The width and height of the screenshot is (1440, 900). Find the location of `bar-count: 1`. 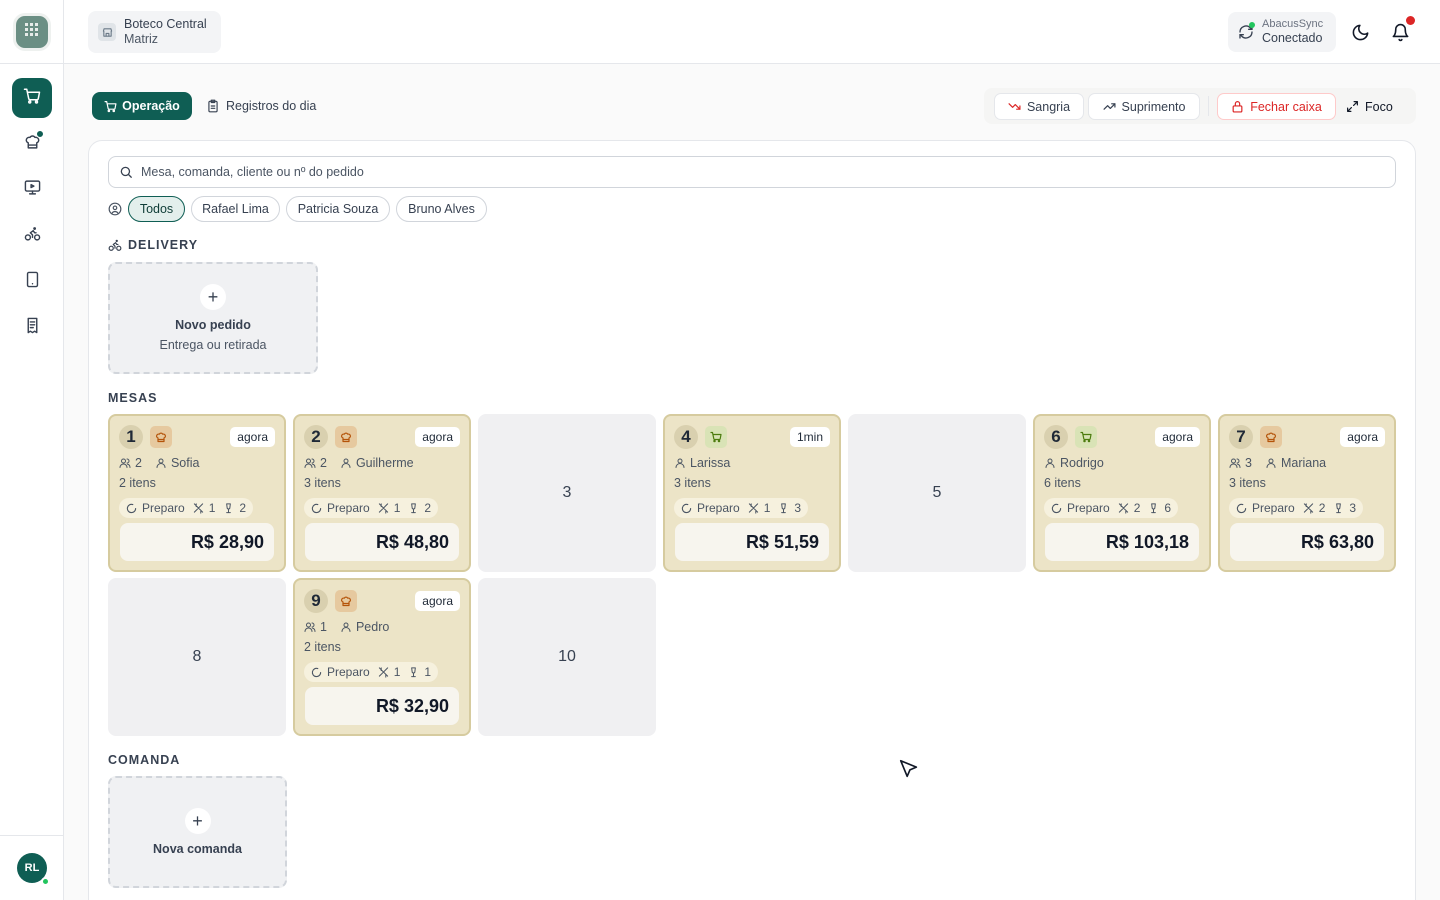

bar-count: 1 is located at coordinates (428, 672).